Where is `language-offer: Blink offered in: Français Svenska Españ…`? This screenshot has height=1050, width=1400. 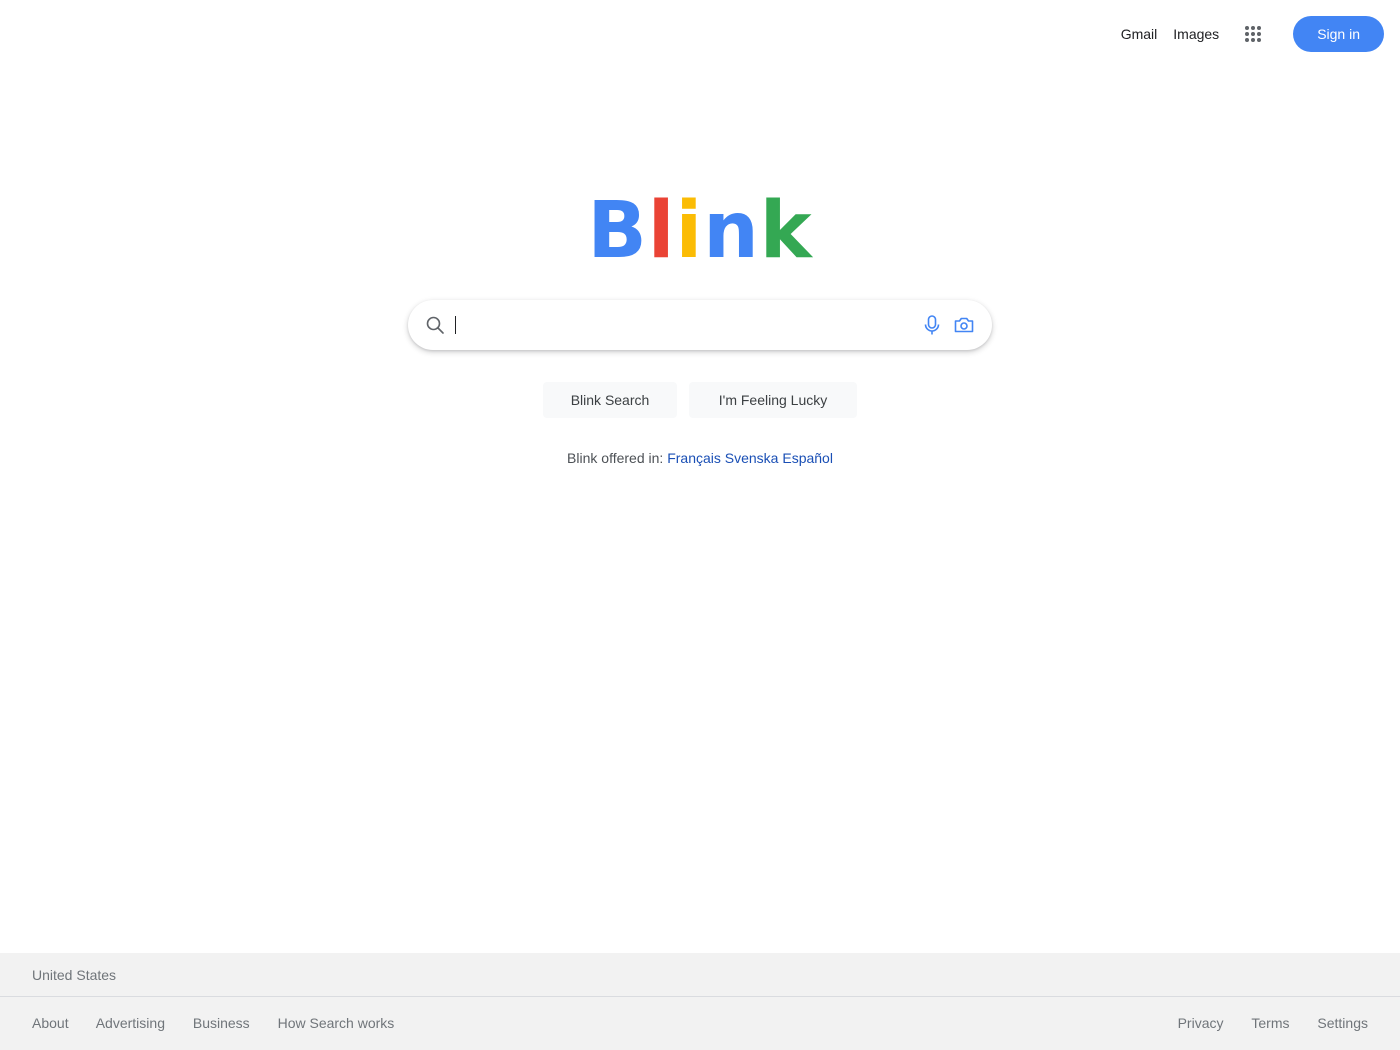
language-offer: Blink offered in: Français Svenska Españ… is located at coordinates (700, 458).